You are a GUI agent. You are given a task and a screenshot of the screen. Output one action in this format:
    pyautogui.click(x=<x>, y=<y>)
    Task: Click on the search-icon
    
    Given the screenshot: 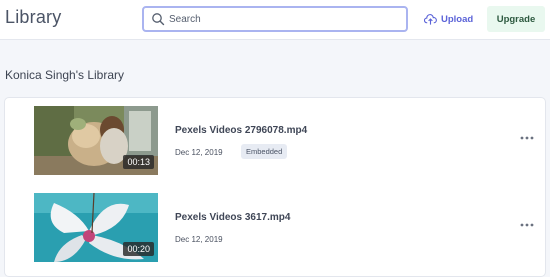 What is the action you would take?
    pyautogui.click(x=158, y=19)
    